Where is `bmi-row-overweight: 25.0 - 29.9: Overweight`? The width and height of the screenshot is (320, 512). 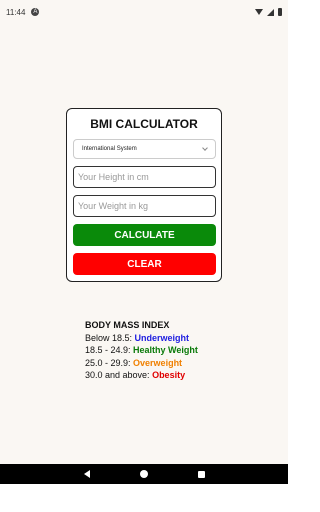 bmi-row-overweight: 25.0 - 29.9: Overweight is located at coordinates (141, 363).